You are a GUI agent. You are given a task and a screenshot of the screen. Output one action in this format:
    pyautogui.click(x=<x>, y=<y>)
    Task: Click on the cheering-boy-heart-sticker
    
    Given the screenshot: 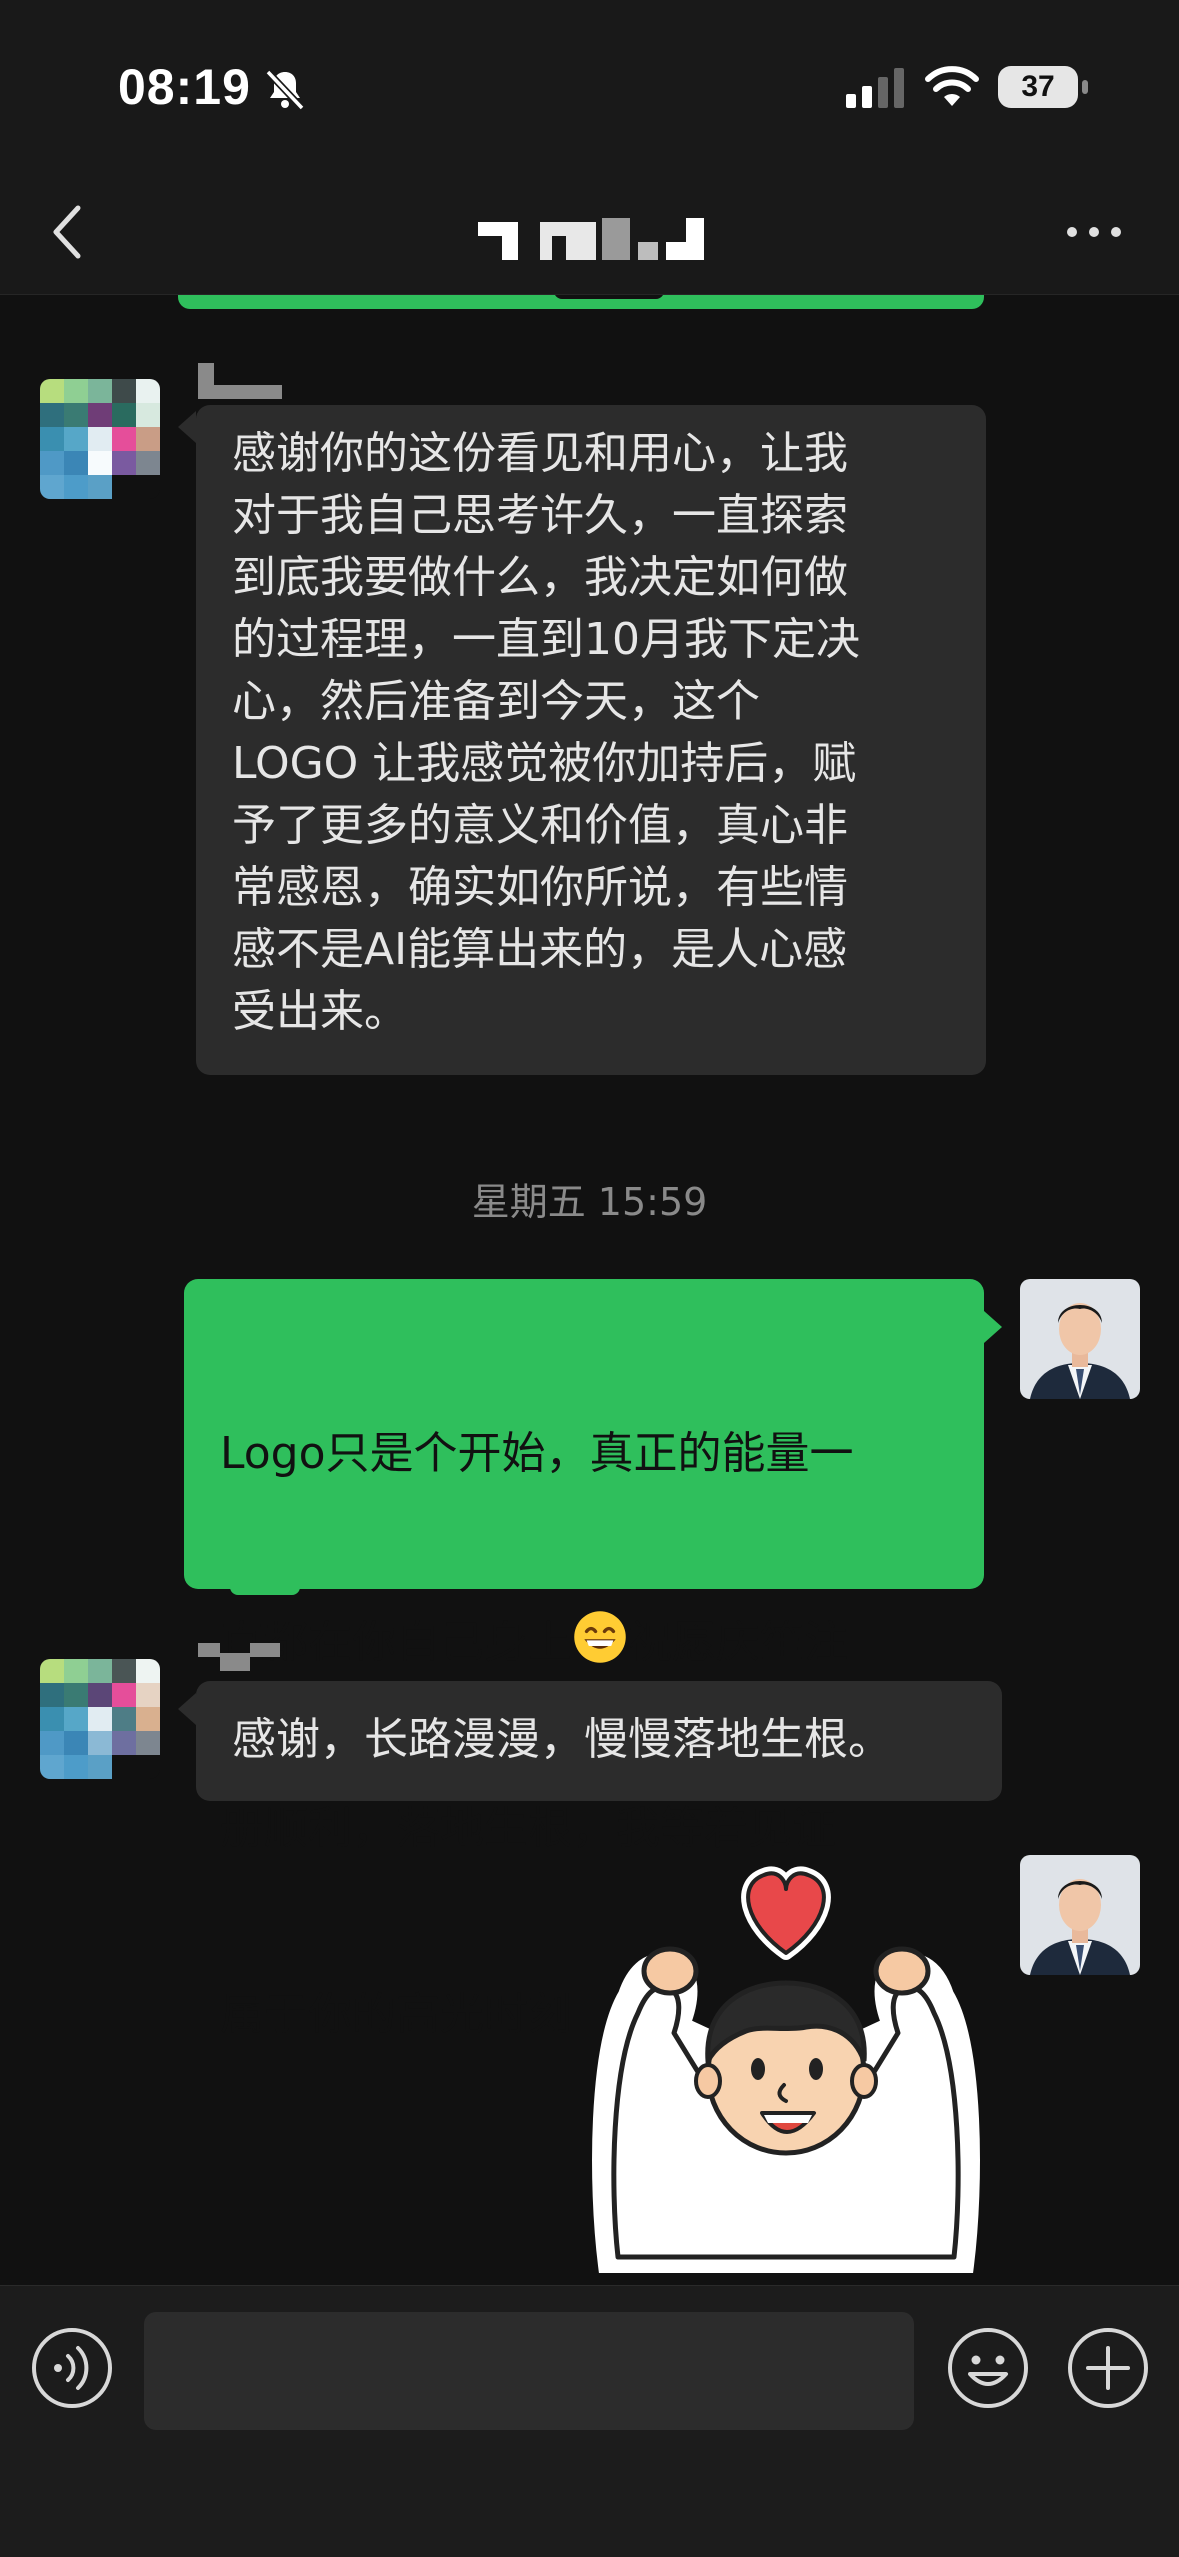 What is the action you would take?
    pyautogui.click(x=786, y=2065)
    